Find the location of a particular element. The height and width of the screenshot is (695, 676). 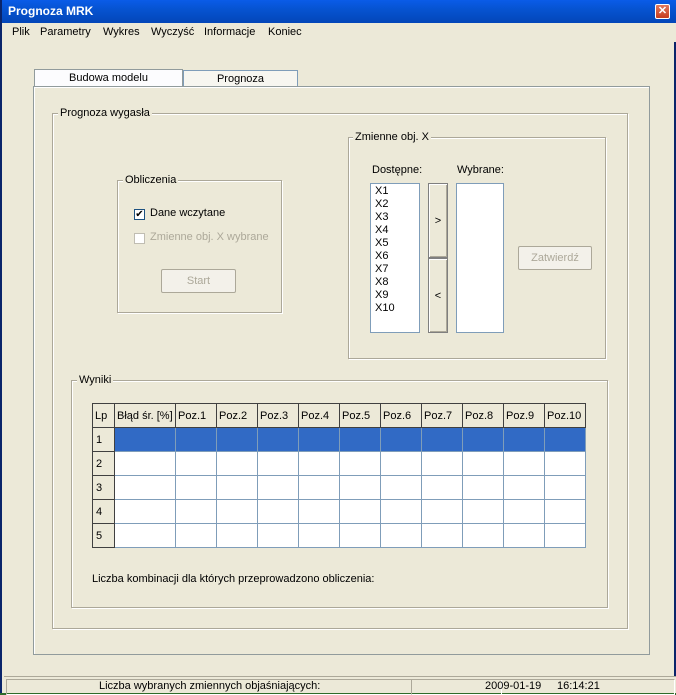

list-item: X10 is located at coordinates (385, 308).